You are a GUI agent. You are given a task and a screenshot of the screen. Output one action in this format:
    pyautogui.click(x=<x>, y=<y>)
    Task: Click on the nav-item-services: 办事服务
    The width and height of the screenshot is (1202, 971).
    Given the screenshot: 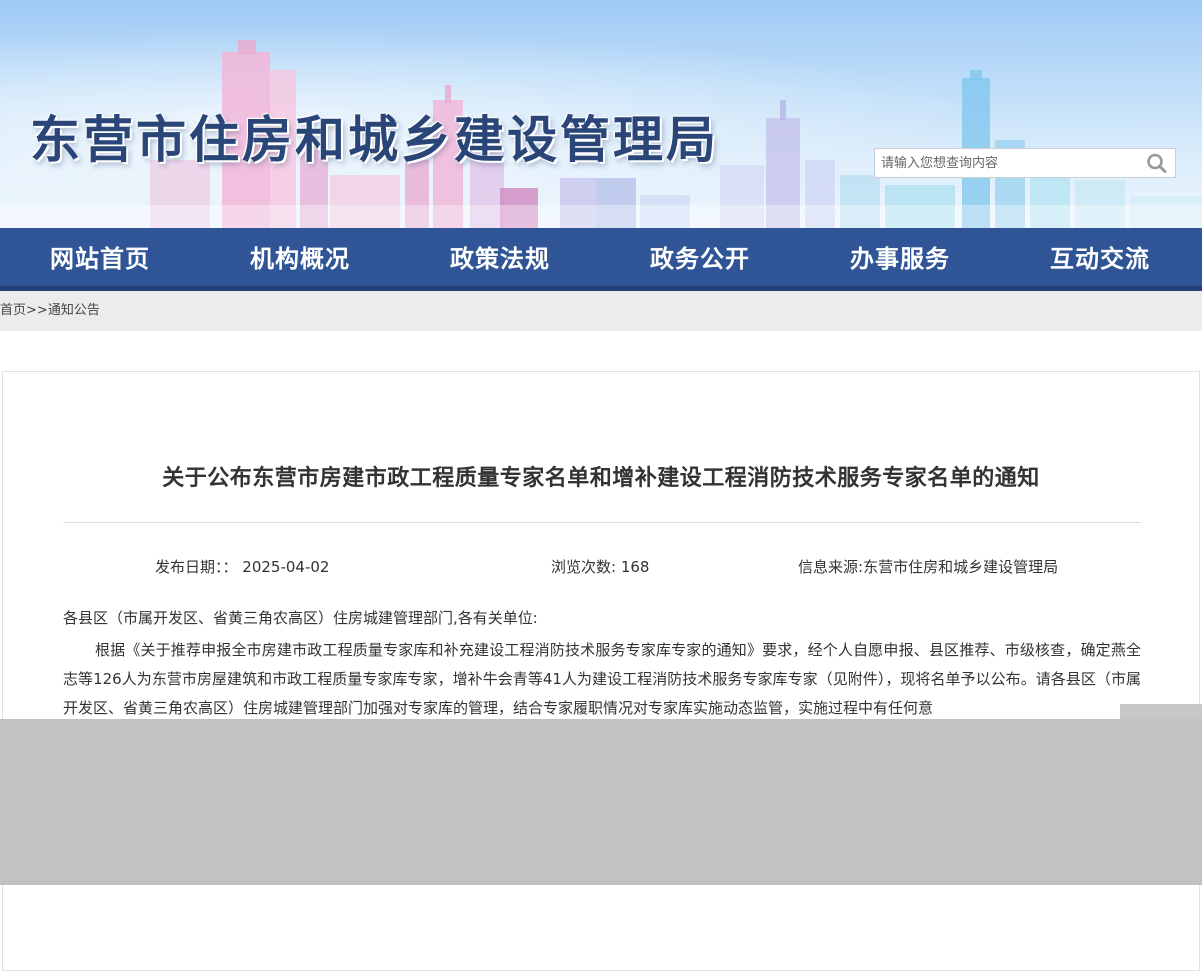 What is the action you would take?
    pyautogui.click(x=900, y=257)
    